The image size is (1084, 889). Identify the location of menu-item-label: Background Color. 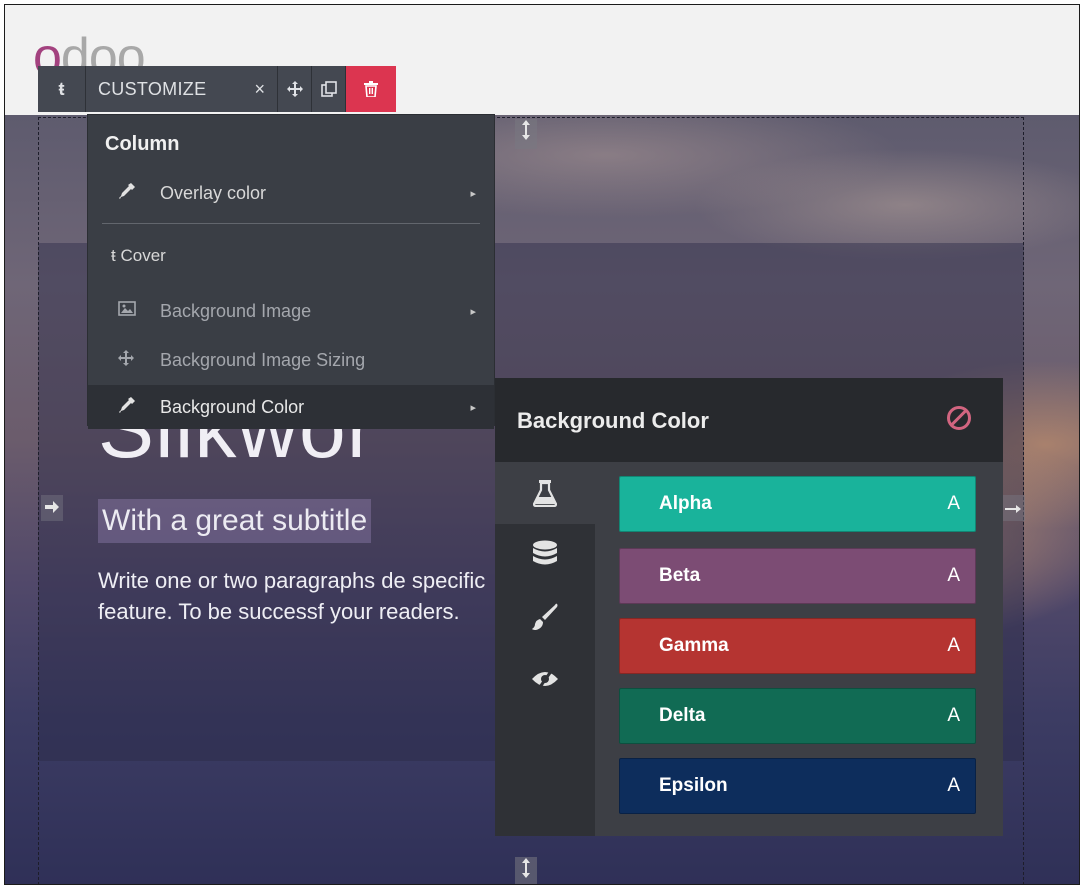
(232, 406).